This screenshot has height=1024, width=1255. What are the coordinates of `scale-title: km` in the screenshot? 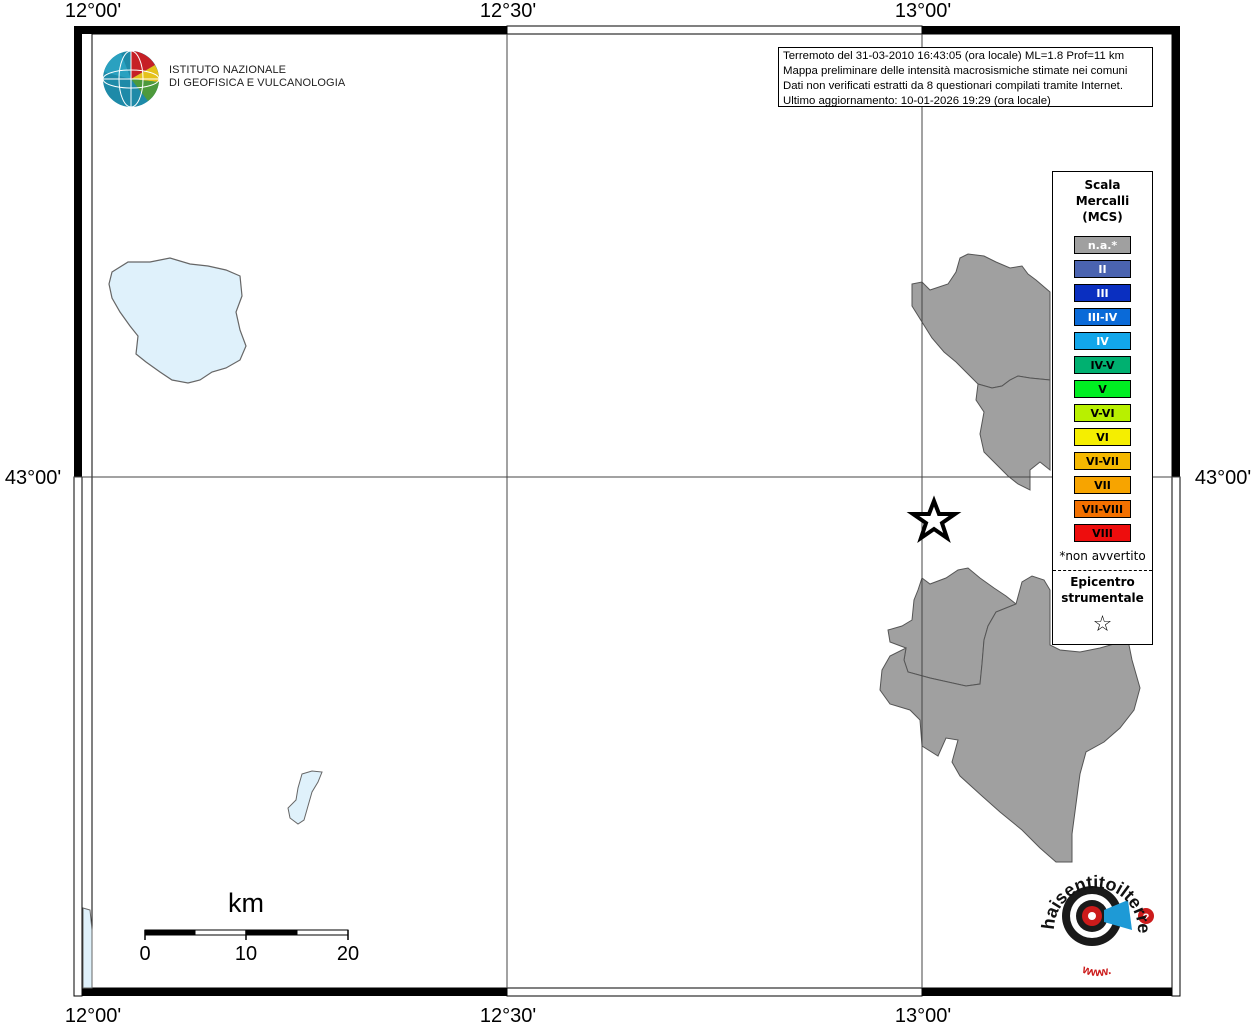 It's located at (246, 903).